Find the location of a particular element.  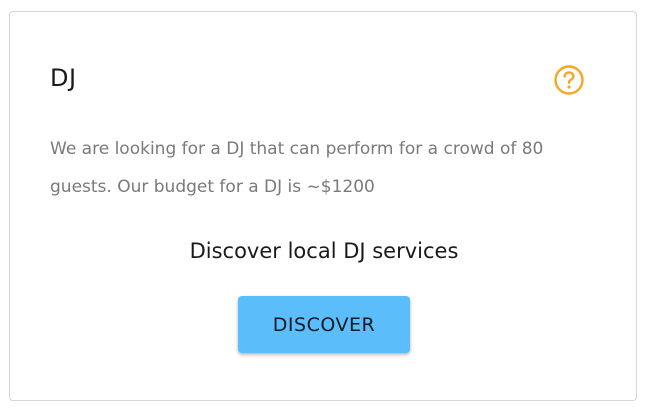

discover-prompt: Discover local DJ services is located at coordinates (324, 251).